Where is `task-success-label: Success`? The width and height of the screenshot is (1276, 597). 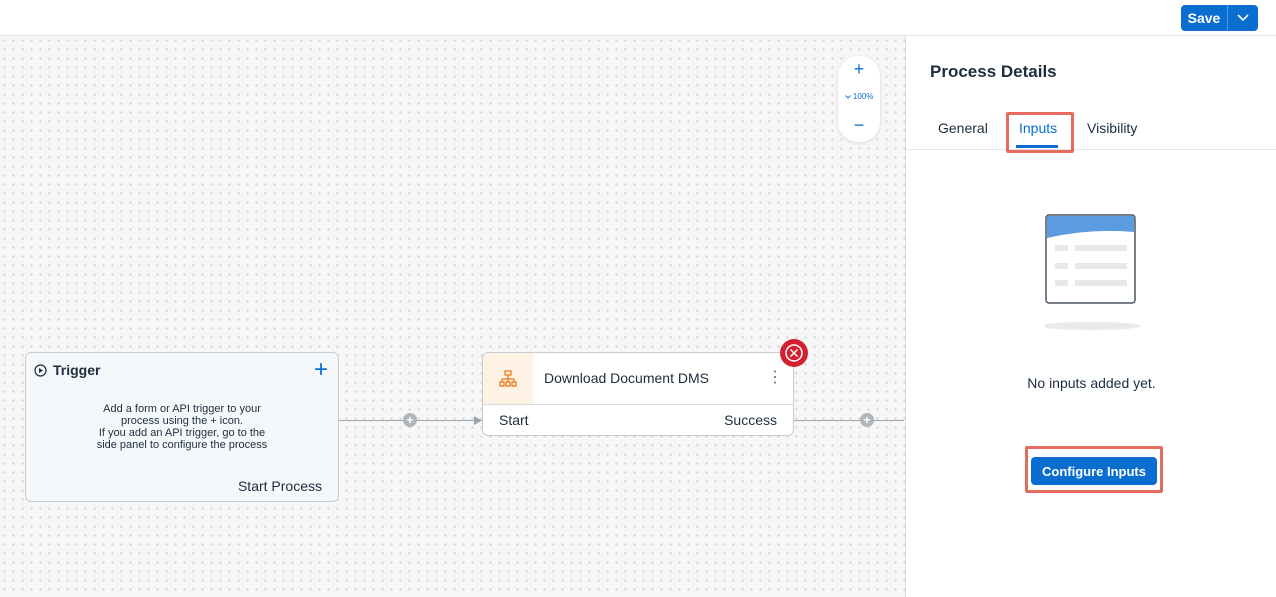 task-success-label: Success is located at coordinates (750, 420).